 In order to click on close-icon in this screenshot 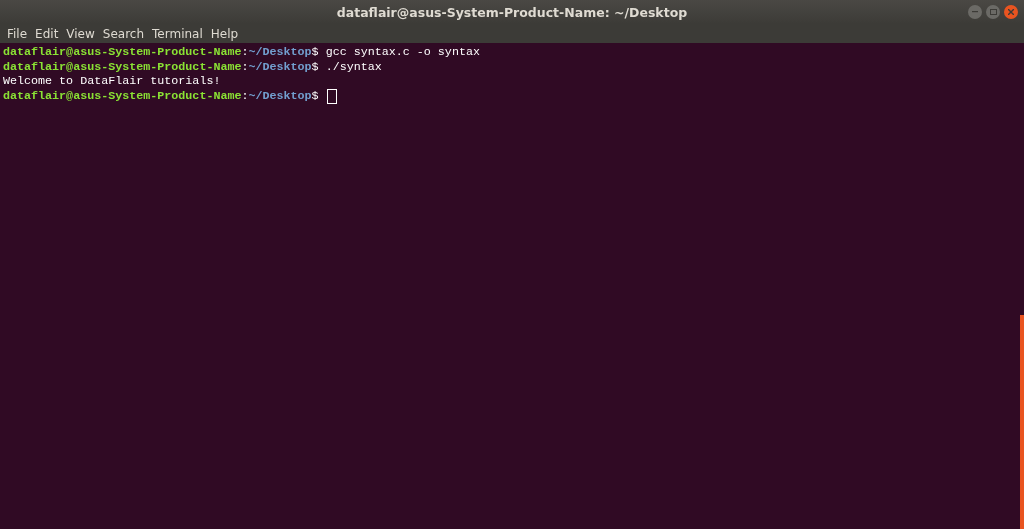, I will do `click(1011, 12)`.